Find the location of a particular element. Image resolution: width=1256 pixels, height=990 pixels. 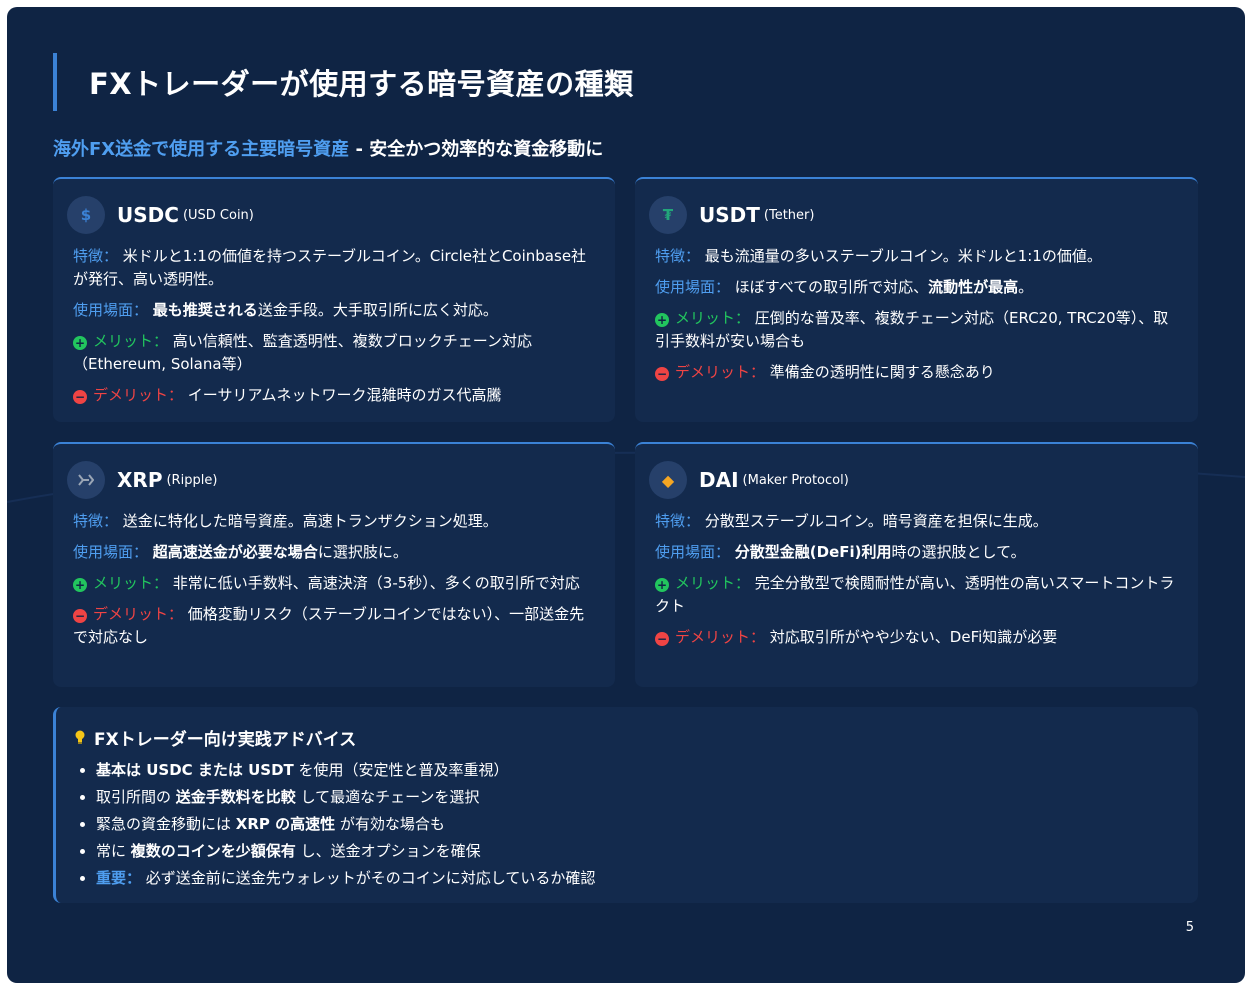

demerit-row: − デメリット： イーサリアムネットワーク混雑時のガス代高騰 is located at coordinates (334, 395).